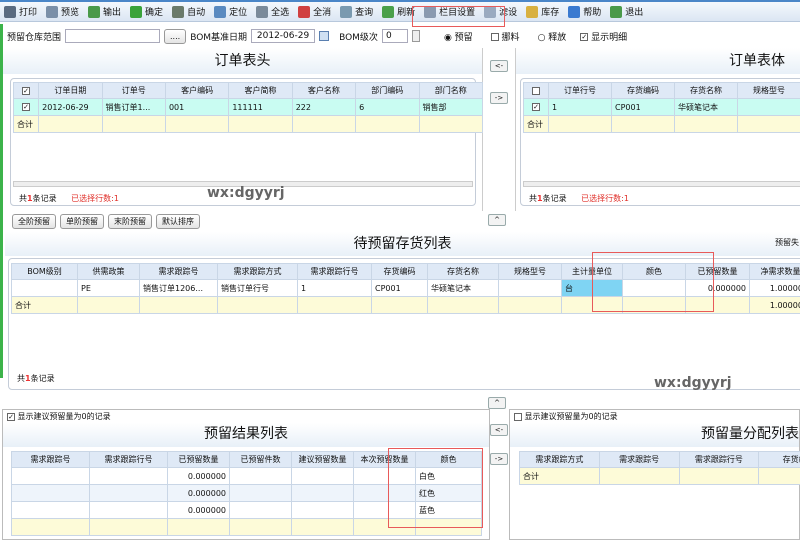 This screenshot has width=800, height=540. What do you see at coordinates (70, 90) in the screenshot?
I see `col-header: 订单日期` at bounding box center [70, 90].